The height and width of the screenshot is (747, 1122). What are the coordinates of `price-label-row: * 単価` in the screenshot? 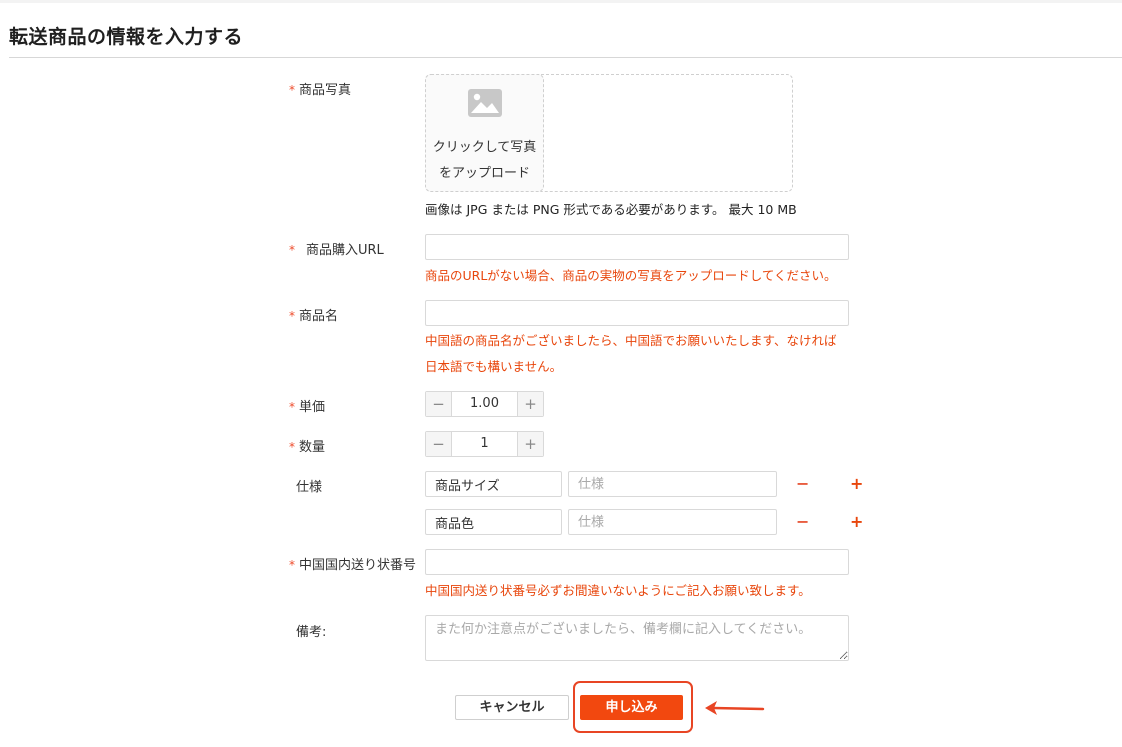 It's located at (307, 405).